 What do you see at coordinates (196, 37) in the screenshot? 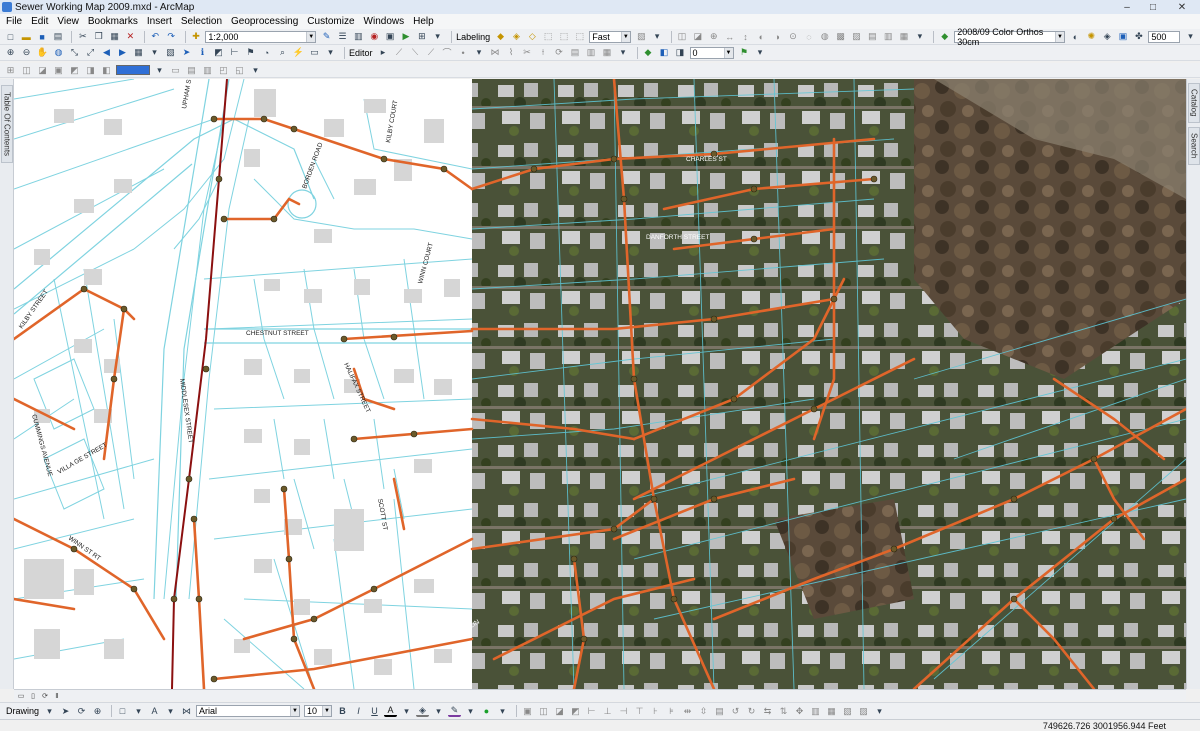
I see `add-data-icon: ✚` at bounding box center [196, 37].